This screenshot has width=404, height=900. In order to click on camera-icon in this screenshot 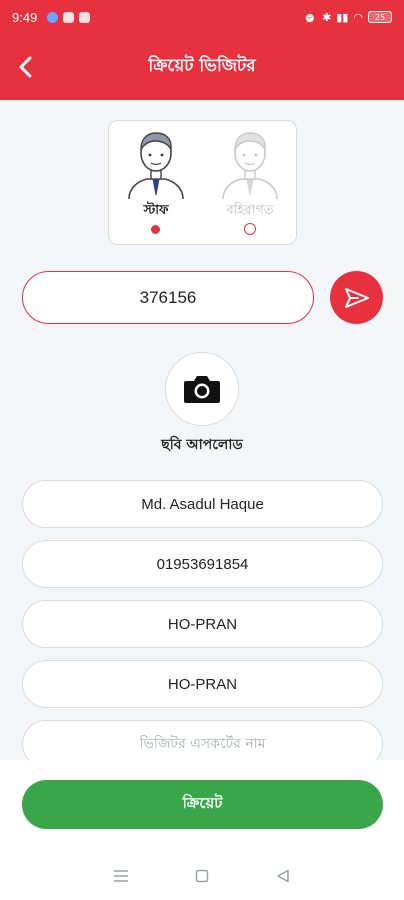, I will do `click(202, 389)`.